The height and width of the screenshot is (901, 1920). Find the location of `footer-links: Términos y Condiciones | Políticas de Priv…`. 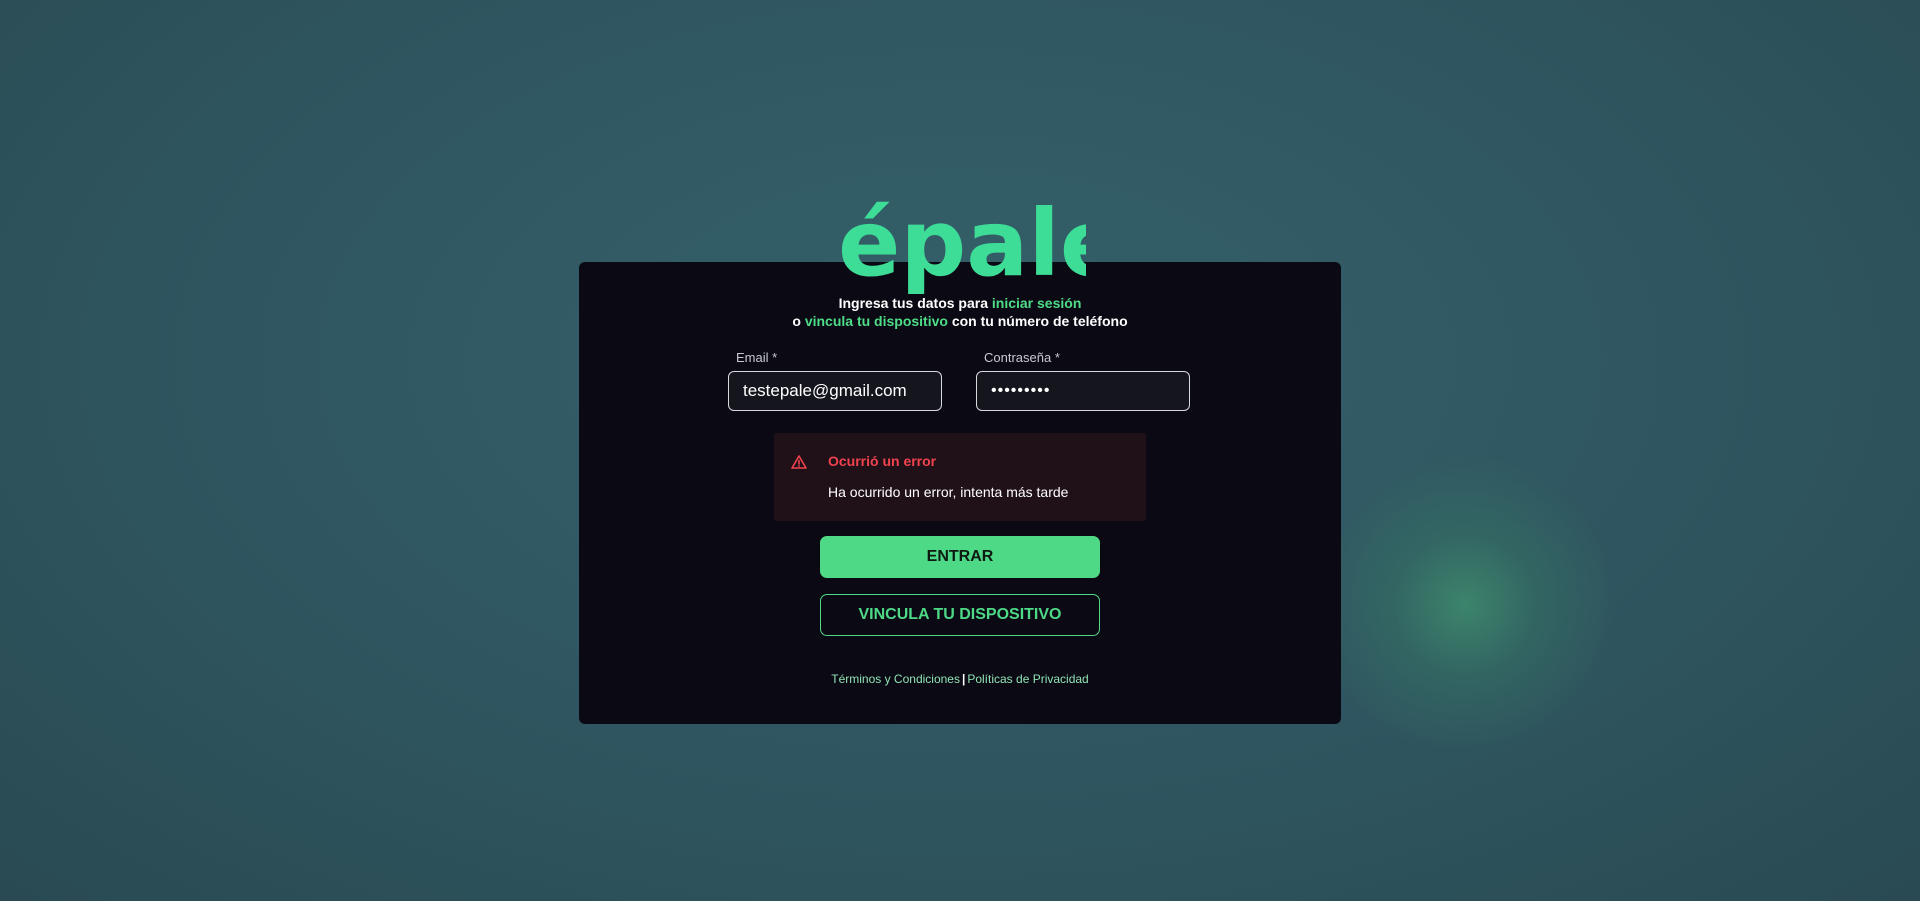

footer-links: Términos y Condiciones | Políticas de Priv… is located at coordinates (960, 679).